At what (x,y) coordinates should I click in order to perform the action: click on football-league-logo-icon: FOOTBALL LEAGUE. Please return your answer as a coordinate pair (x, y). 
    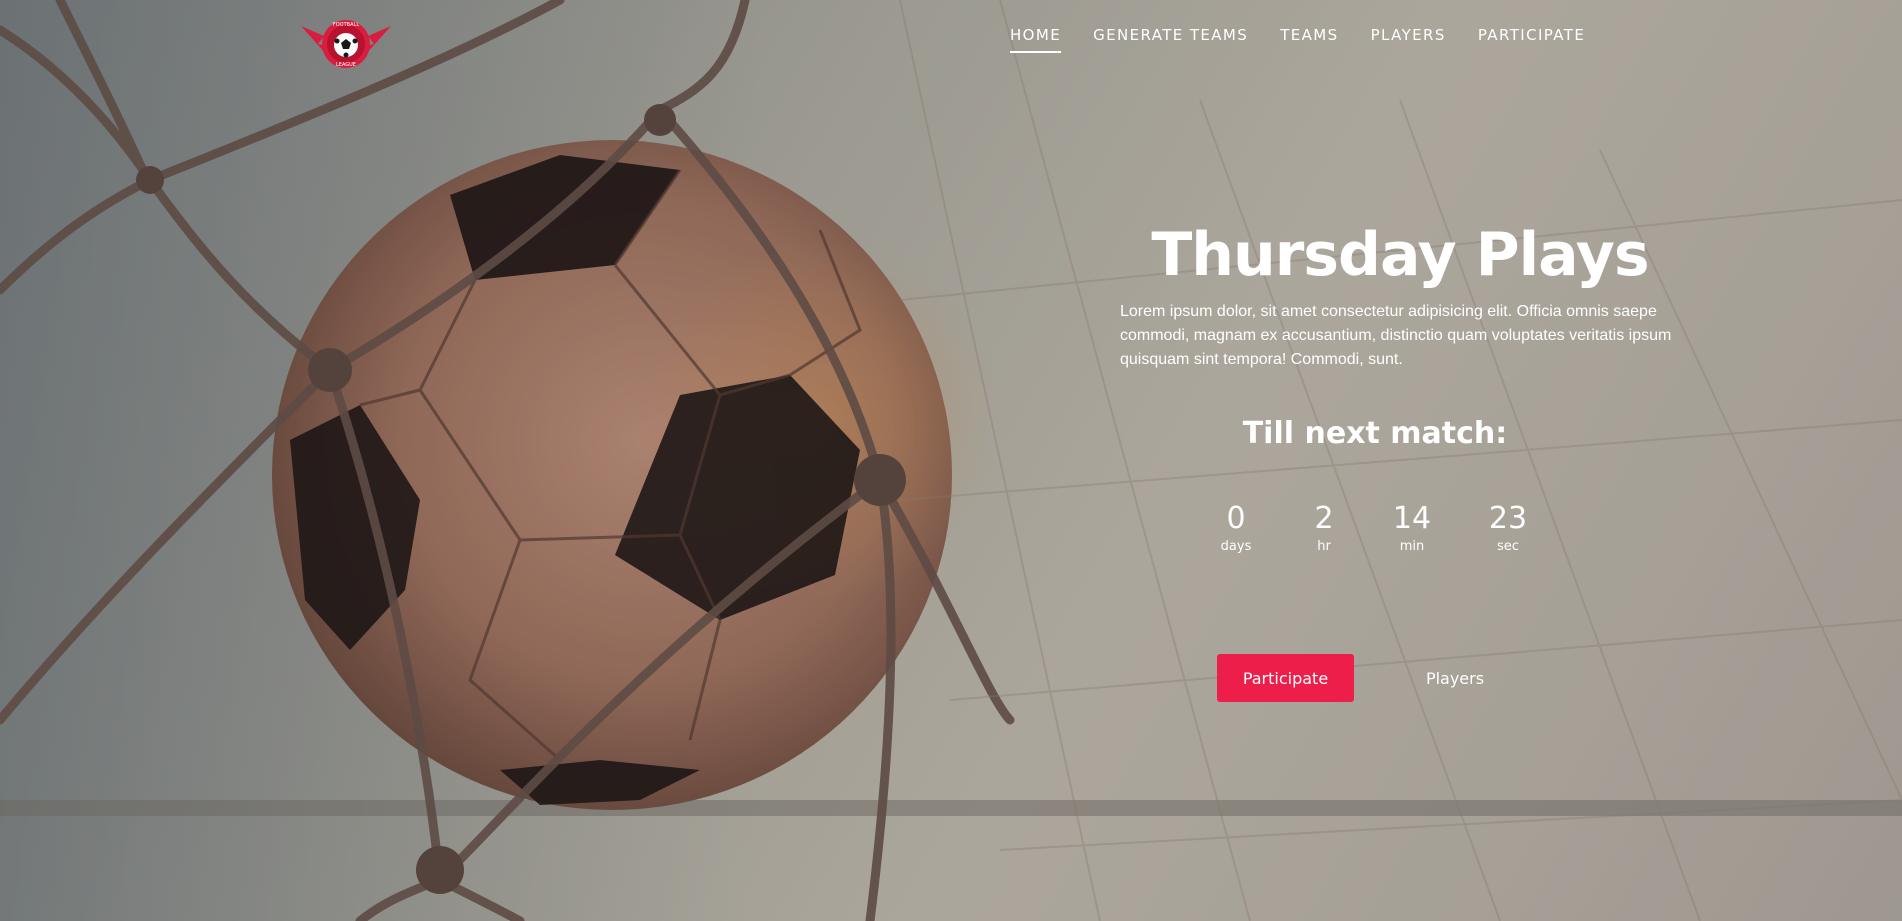
    Looking at the image, I should click on (346, 44).